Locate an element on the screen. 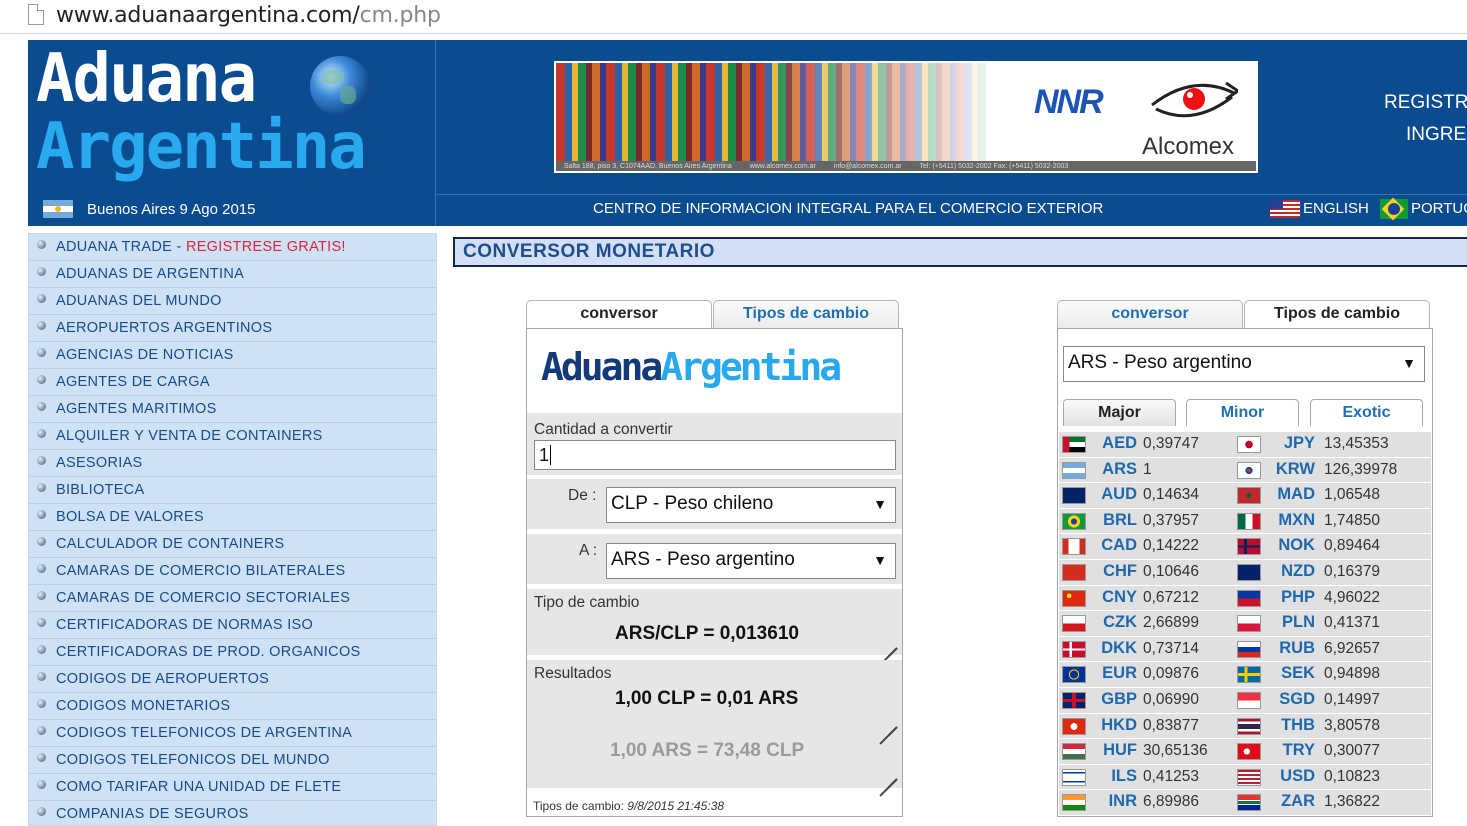  sidebar-item-agentes-maritimos: AGENTES MARITIMOS is located at coordinates (232, 409).